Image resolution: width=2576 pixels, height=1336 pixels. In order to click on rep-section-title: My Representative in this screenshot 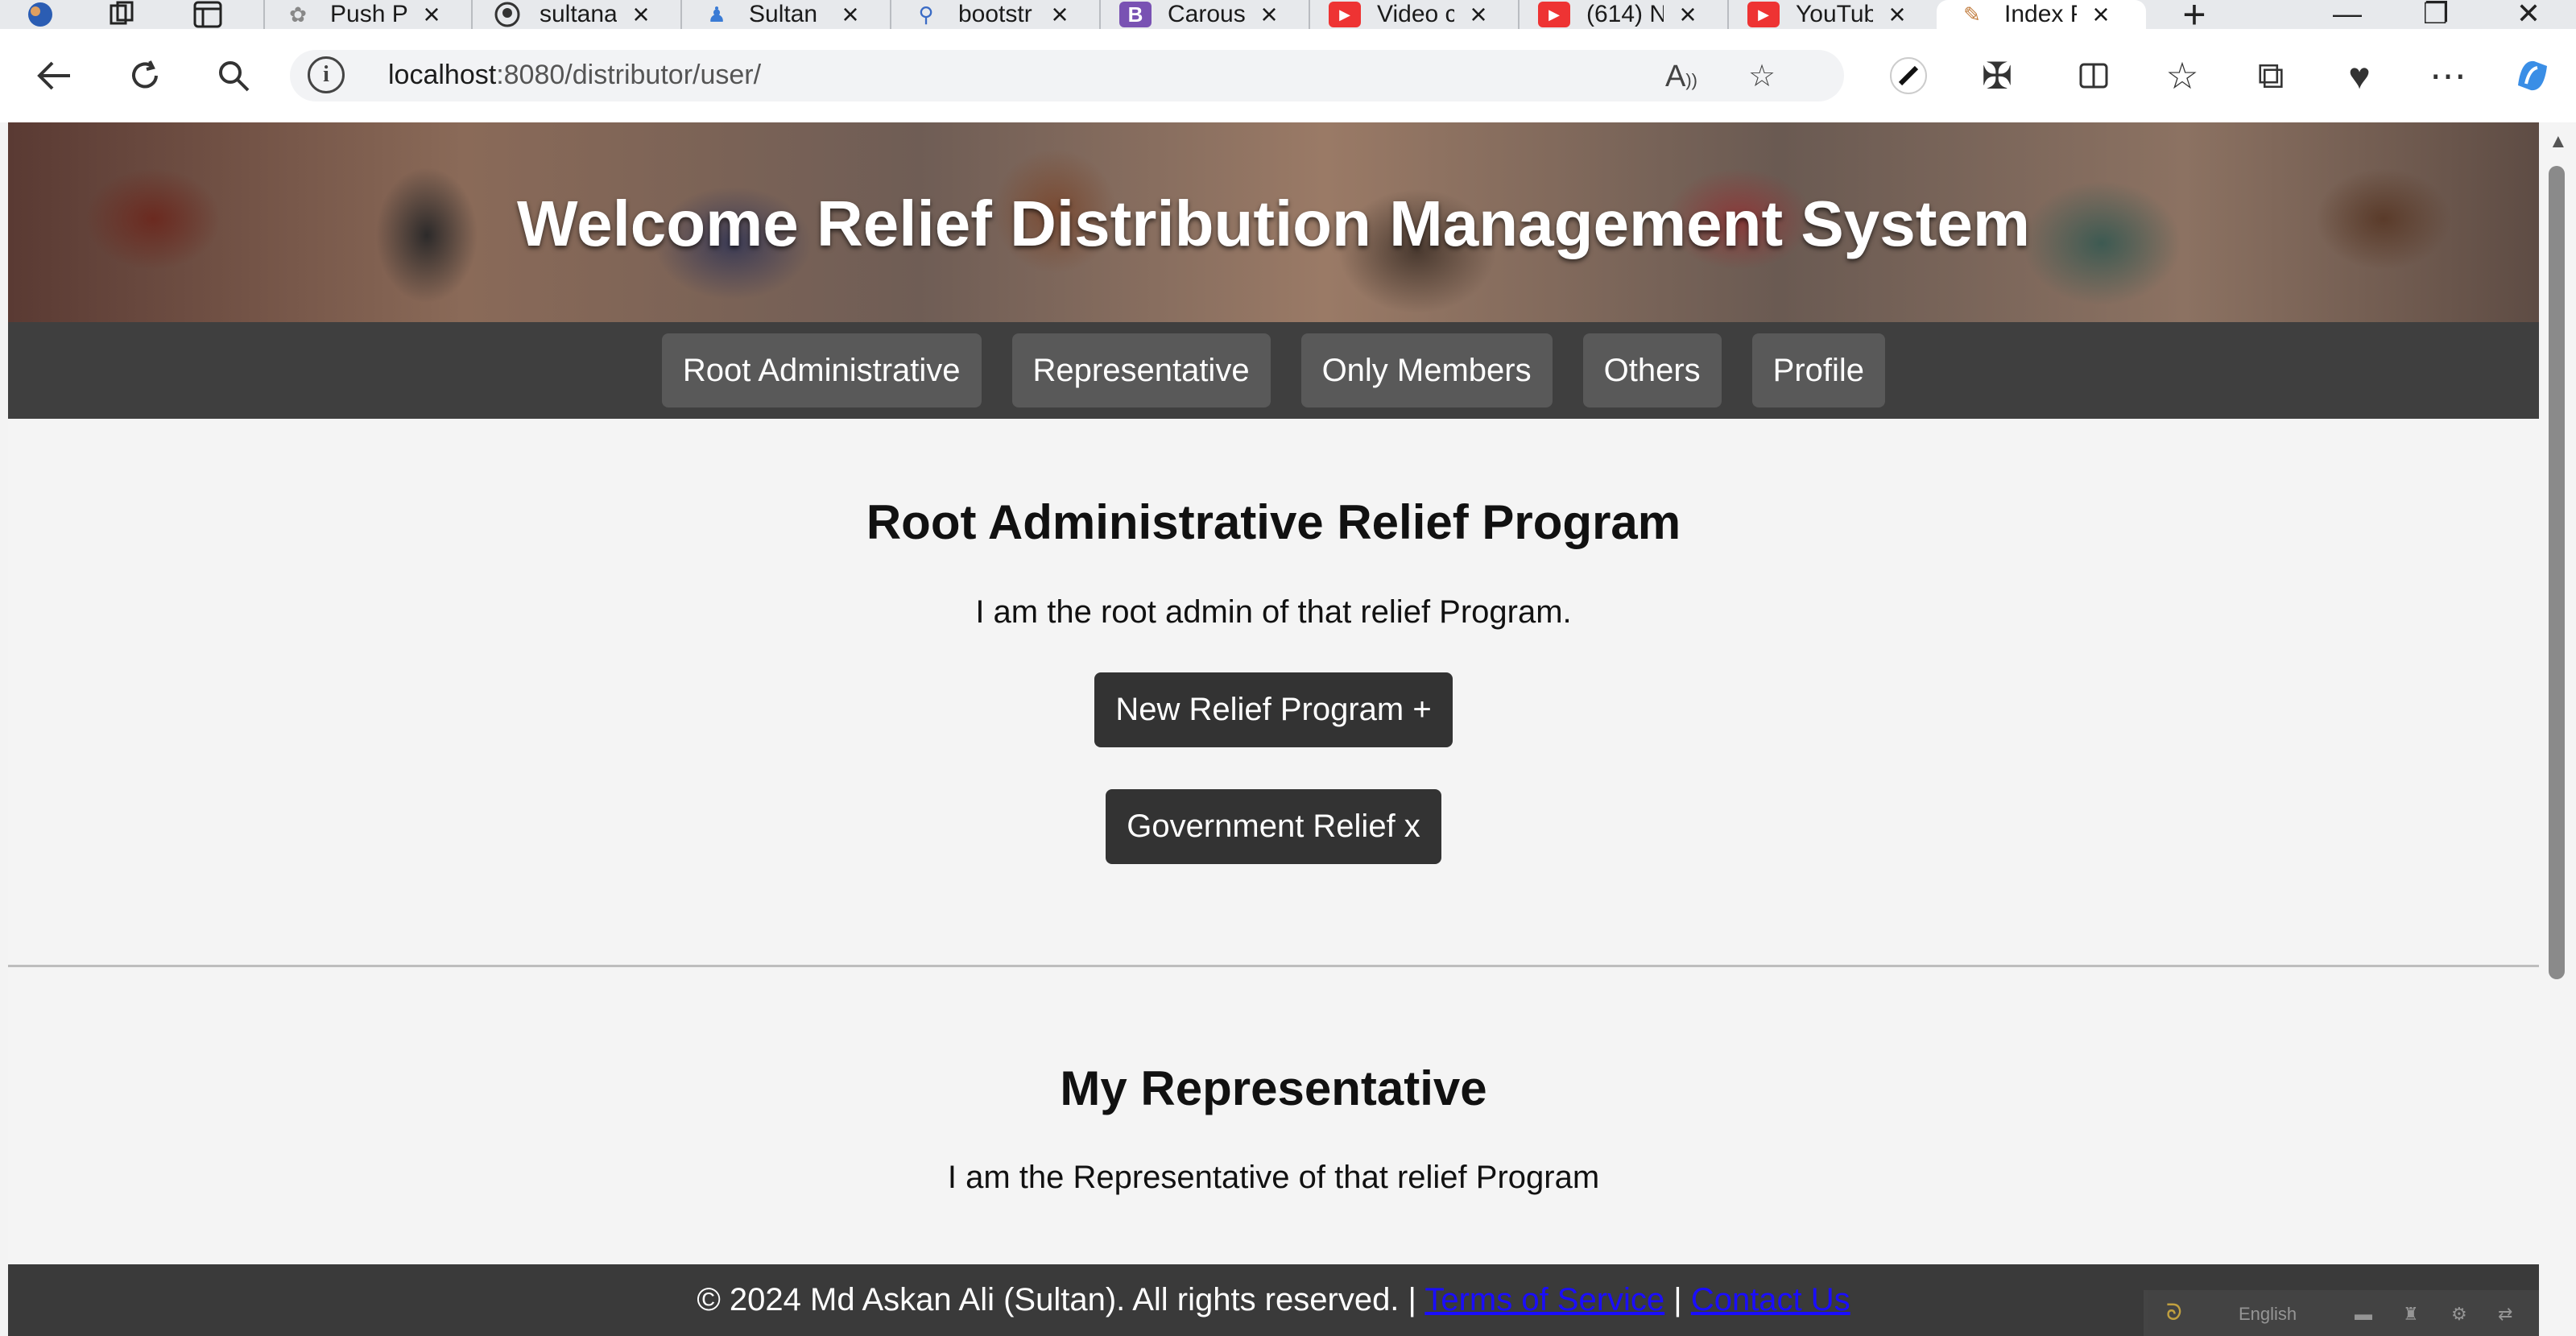, I will do `click(1274, 1088)`.